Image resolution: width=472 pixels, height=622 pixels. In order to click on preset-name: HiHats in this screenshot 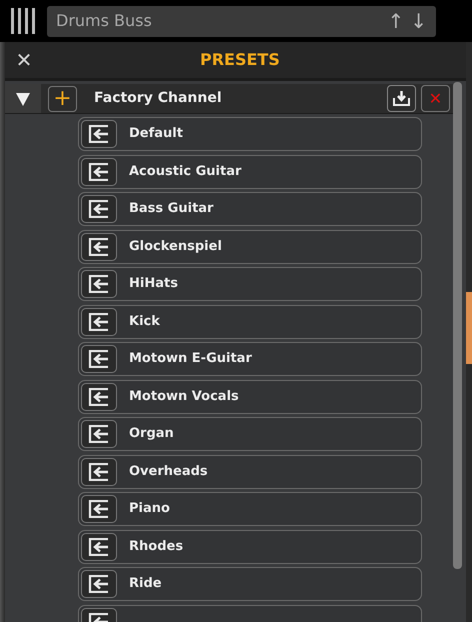, I will do `click(153, 284)`.